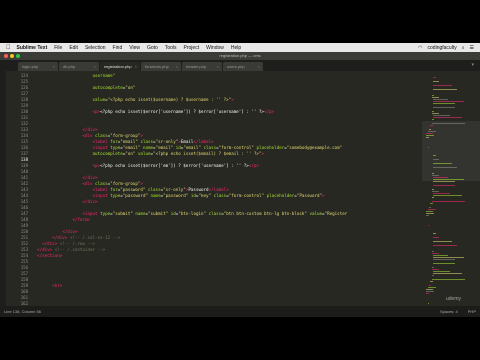 The height and width of the screenshot is (360, 480). I want to click on menu-project: Project, so click(192, 48).